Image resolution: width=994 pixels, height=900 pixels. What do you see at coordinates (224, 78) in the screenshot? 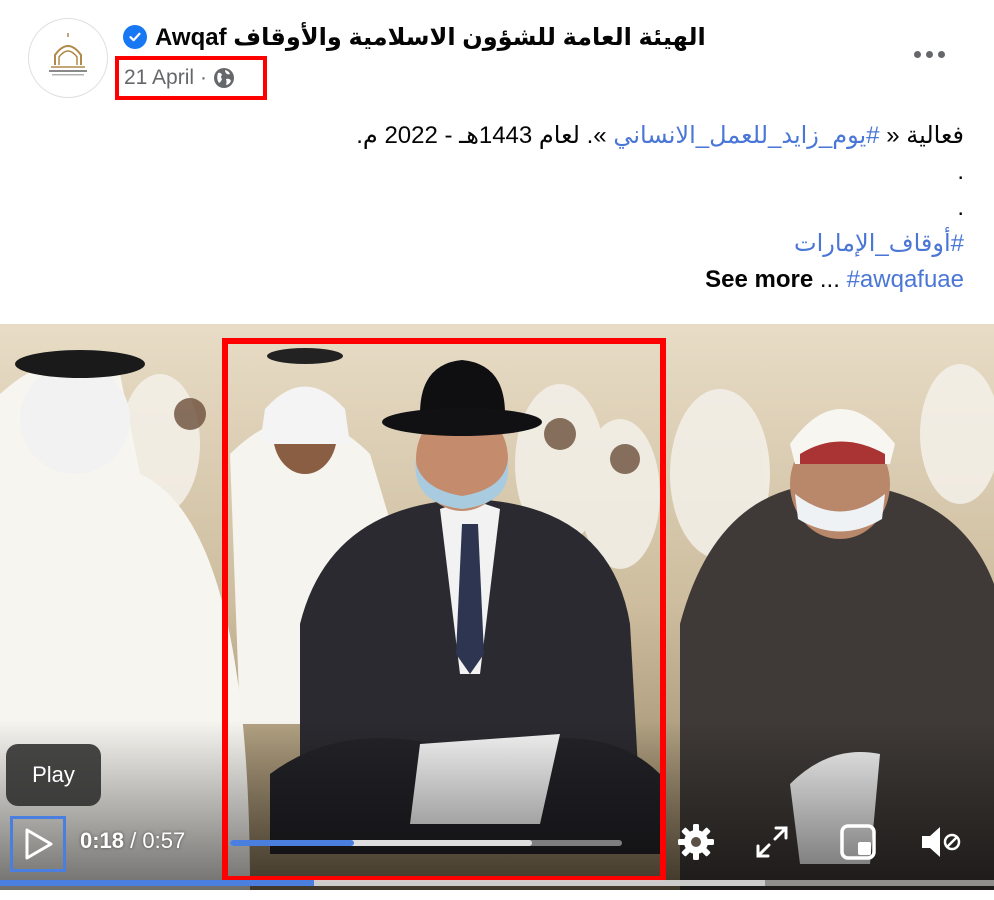
I see `globe-icon` at bounding box center [224, 78].